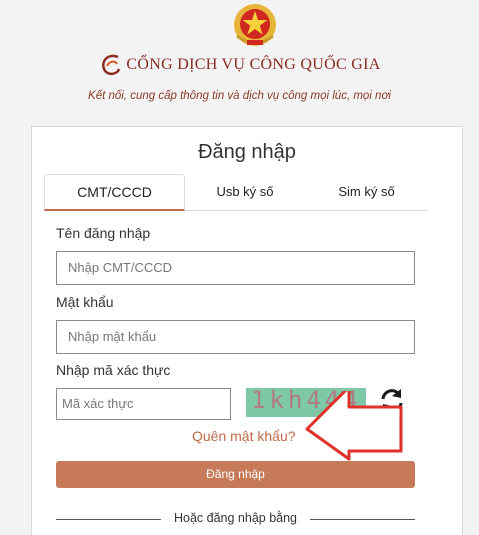 This screenshot has width=479, height=535. Describe the element at coordinates (103, 233) in the screenshot. I see `username-label: Tên đăng nhập` at that location.